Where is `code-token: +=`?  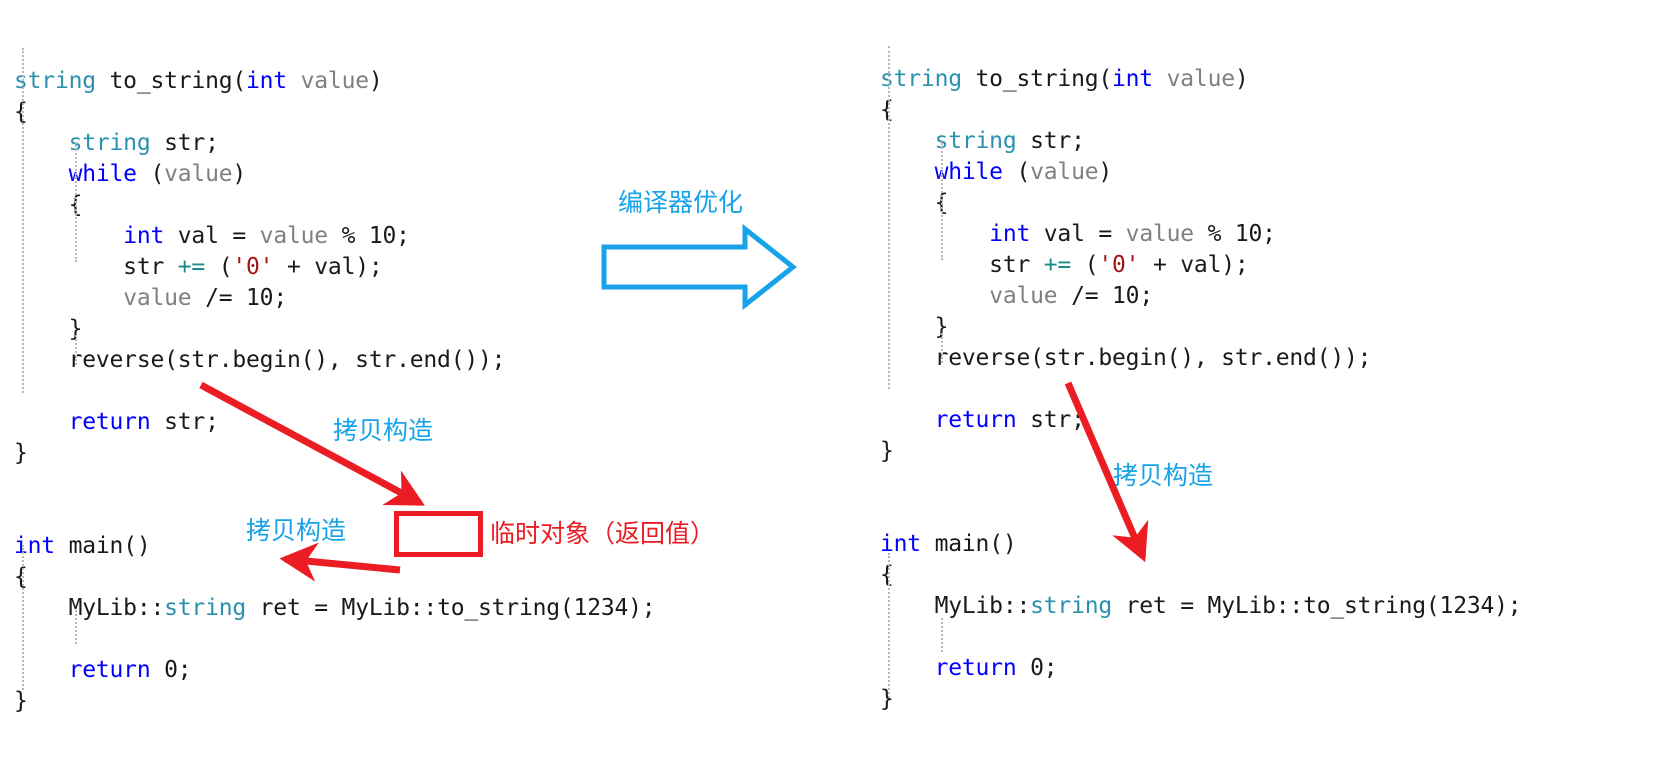 code-token: += is located at coordinates (191, 267).